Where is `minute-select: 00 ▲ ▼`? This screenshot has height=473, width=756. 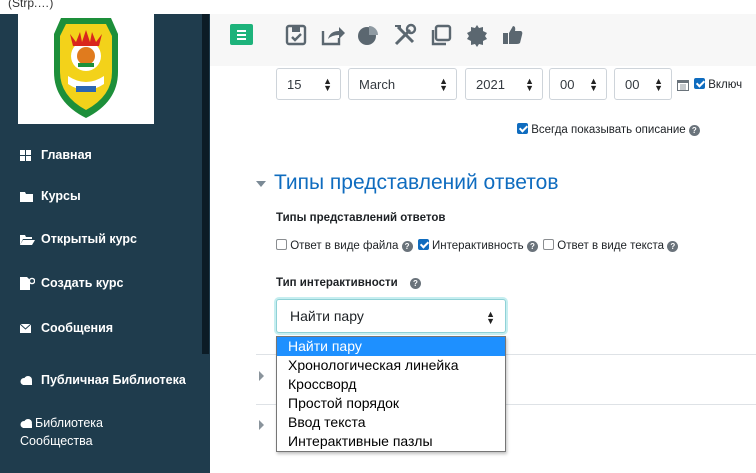
minute-select: 00 ▲ ▼ is located at coordinates (643, 84).